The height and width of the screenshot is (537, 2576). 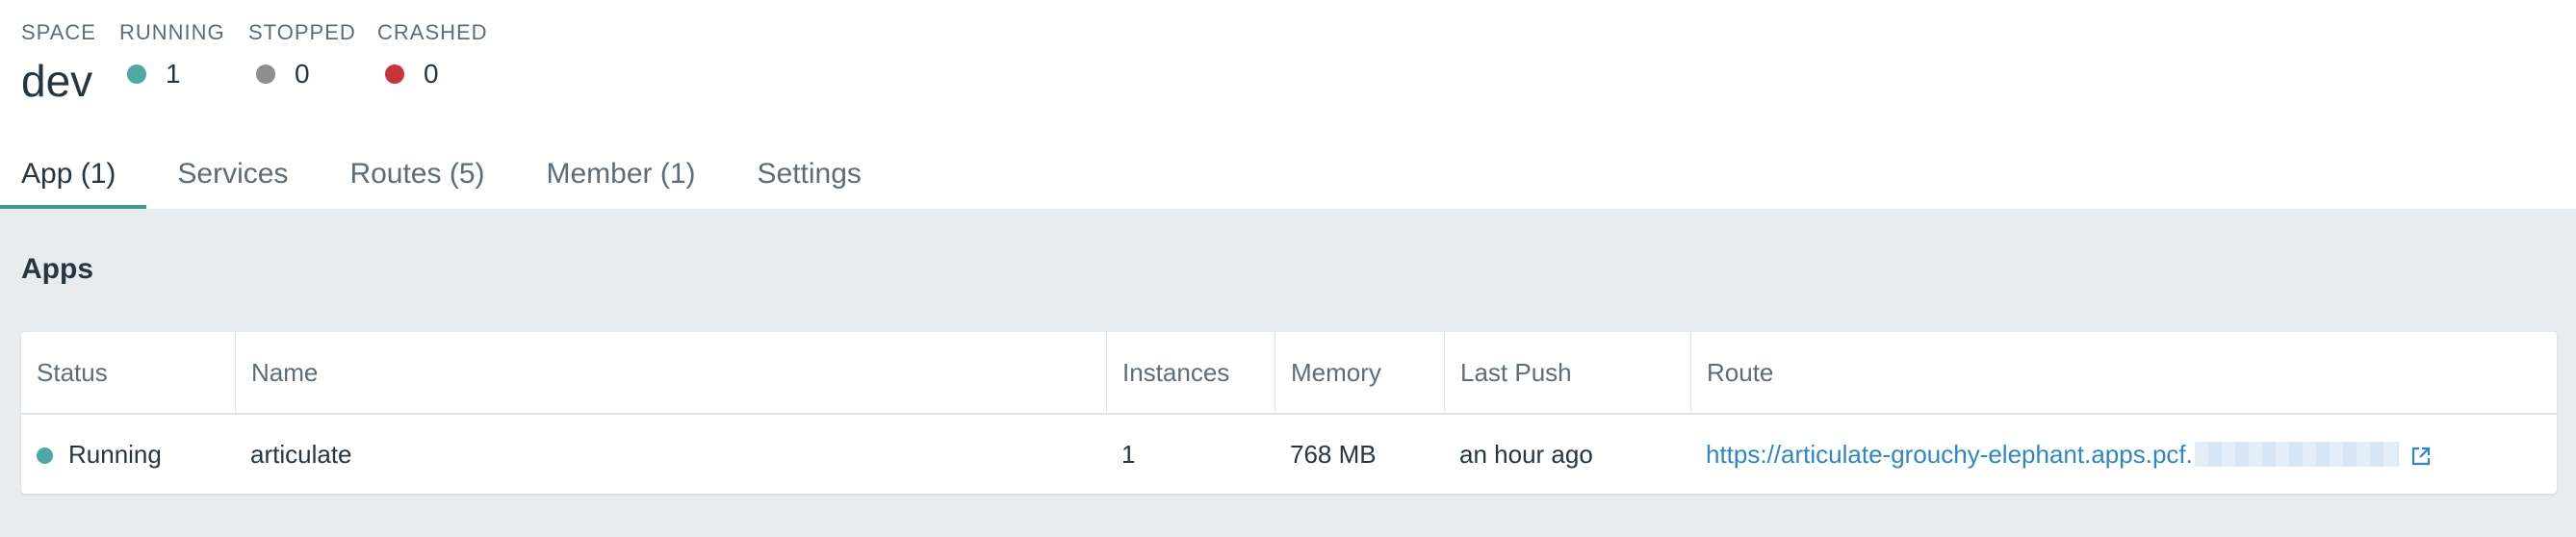 What do you see at coordinates (73, 176) in the screenshot?
I see `tab-app: App (1)` at bounding box center [73, 176].